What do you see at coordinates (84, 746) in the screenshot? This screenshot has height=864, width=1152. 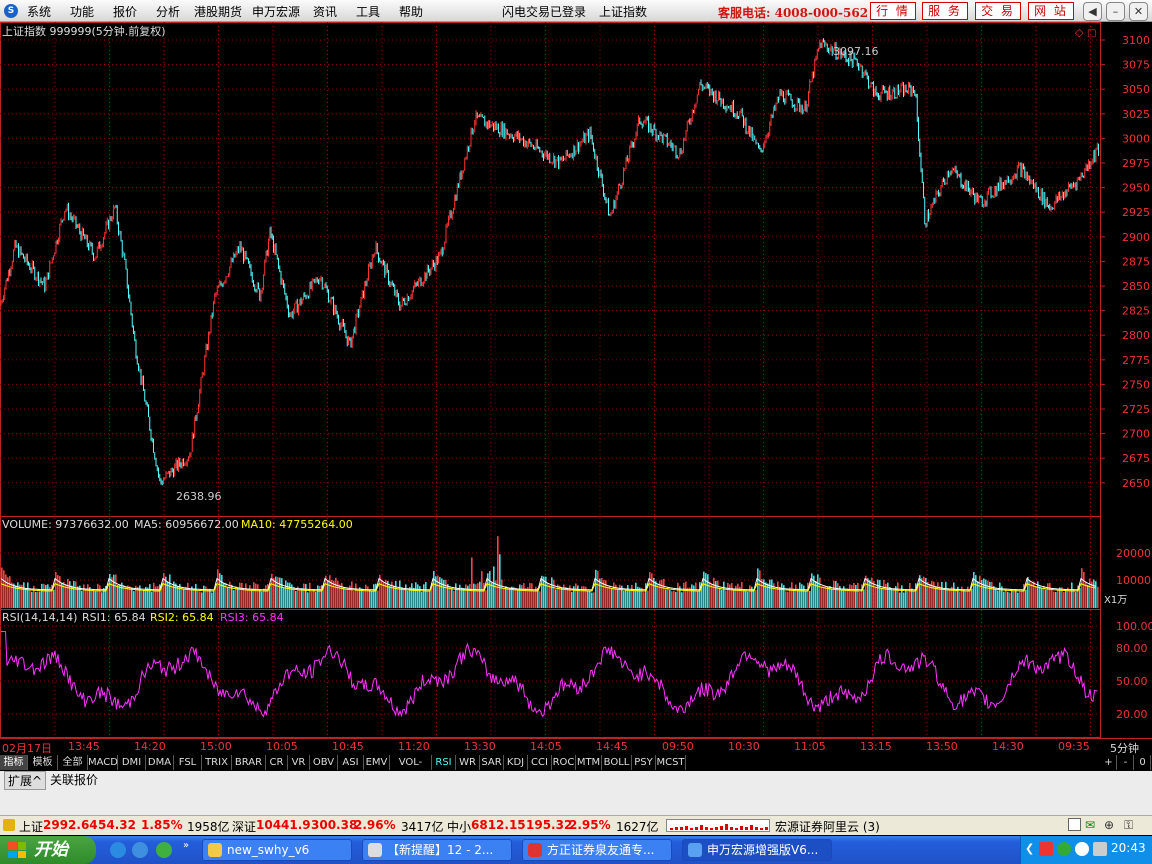 I see `time-label: 13:45` at bounding box center [84, 746].